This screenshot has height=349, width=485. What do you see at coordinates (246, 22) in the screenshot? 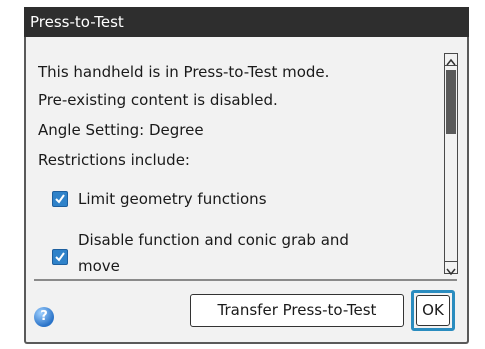
I see `dialog-title: Press-to-Test` at bounding box center [246, 22].